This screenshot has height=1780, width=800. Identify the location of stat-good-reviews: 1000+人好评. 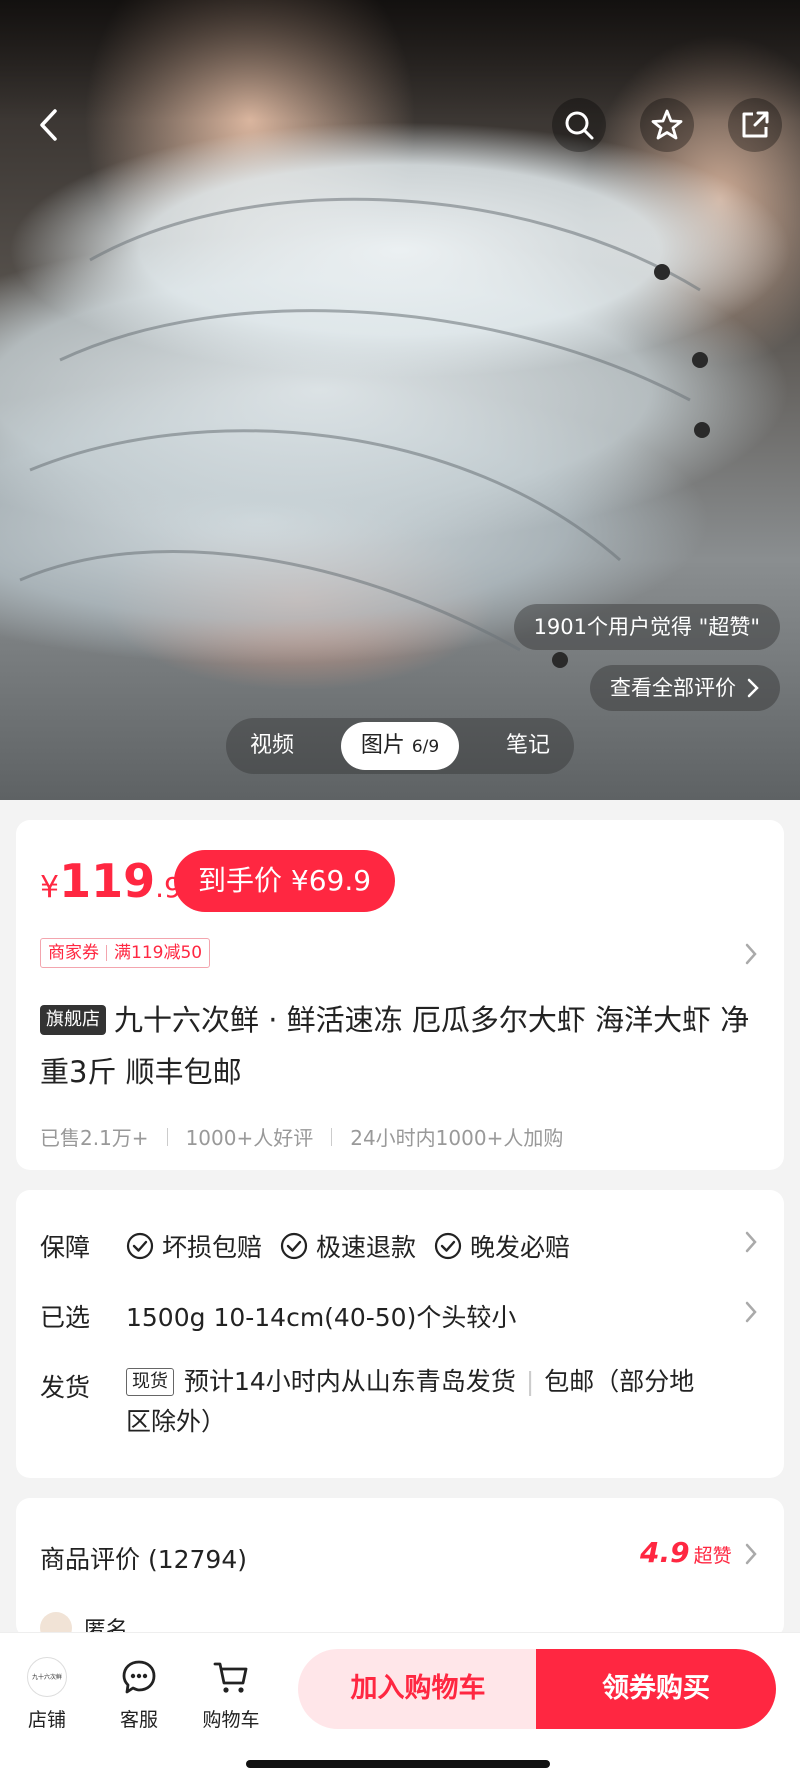
(249, 1138).